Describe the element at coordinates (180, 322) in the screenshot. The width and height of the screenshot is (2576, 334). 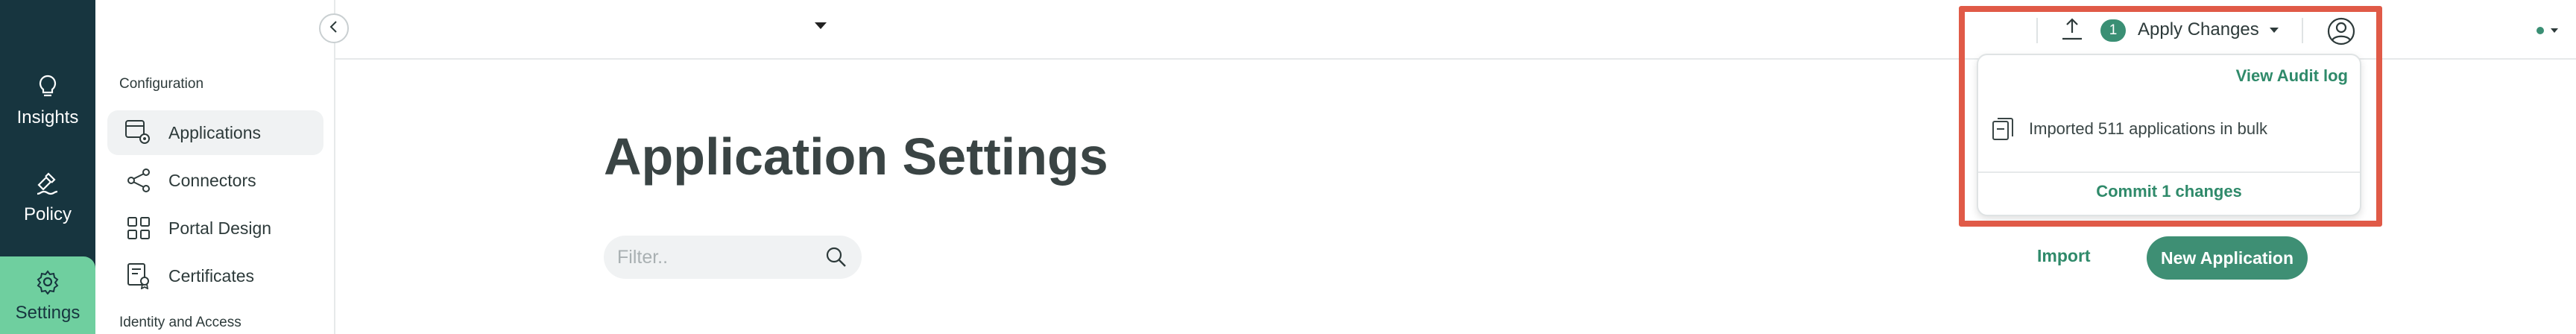
I see `sidebar-section-identity: Identity and Access` at that location.